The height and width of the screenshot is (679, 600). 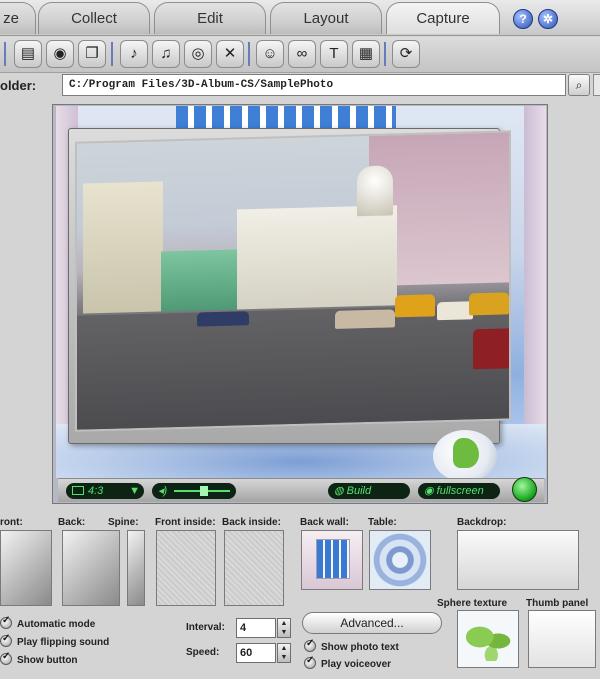 What do you see at coordinates (466, 453) in the screenshot?
I see `globe-land` at bounding box center [466, 453].